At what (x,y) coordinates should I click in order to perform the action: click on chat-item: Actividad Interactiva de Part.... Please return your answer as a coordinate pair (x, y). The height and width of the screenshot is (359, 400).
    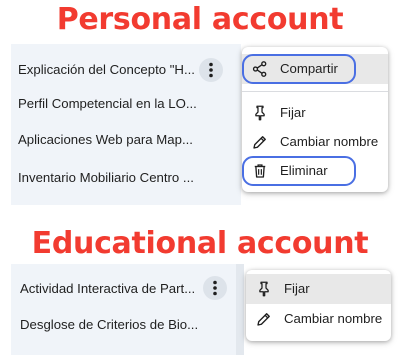
    Looking at the image, I should click on (109, 288).